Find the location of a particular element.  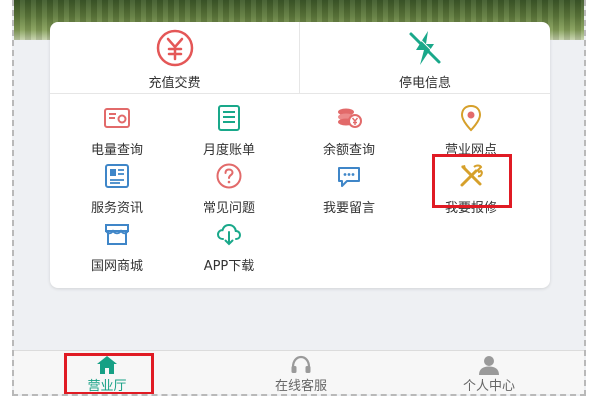

service-label: 我要留言 is located at coordinates (348, 208).